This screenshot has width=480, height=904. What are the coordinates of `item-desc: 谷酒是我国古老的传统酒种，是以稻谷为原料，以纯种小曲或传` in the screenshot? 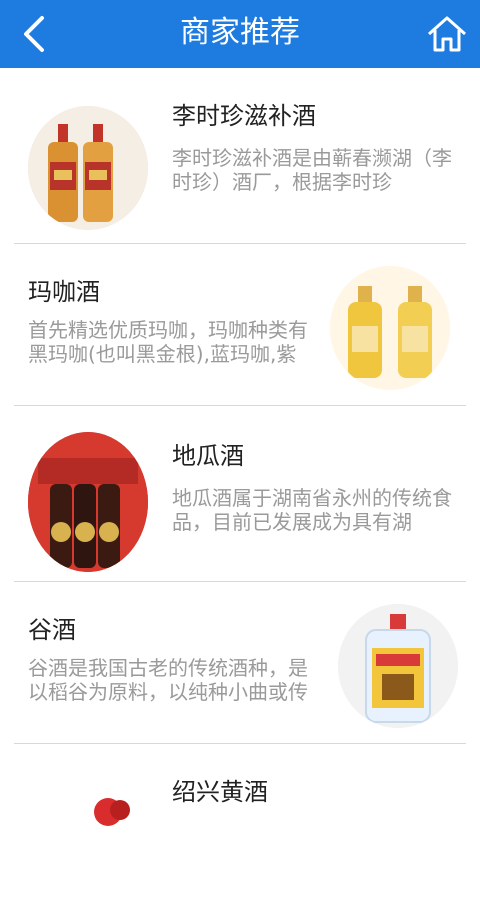 It's located at (168, 680).